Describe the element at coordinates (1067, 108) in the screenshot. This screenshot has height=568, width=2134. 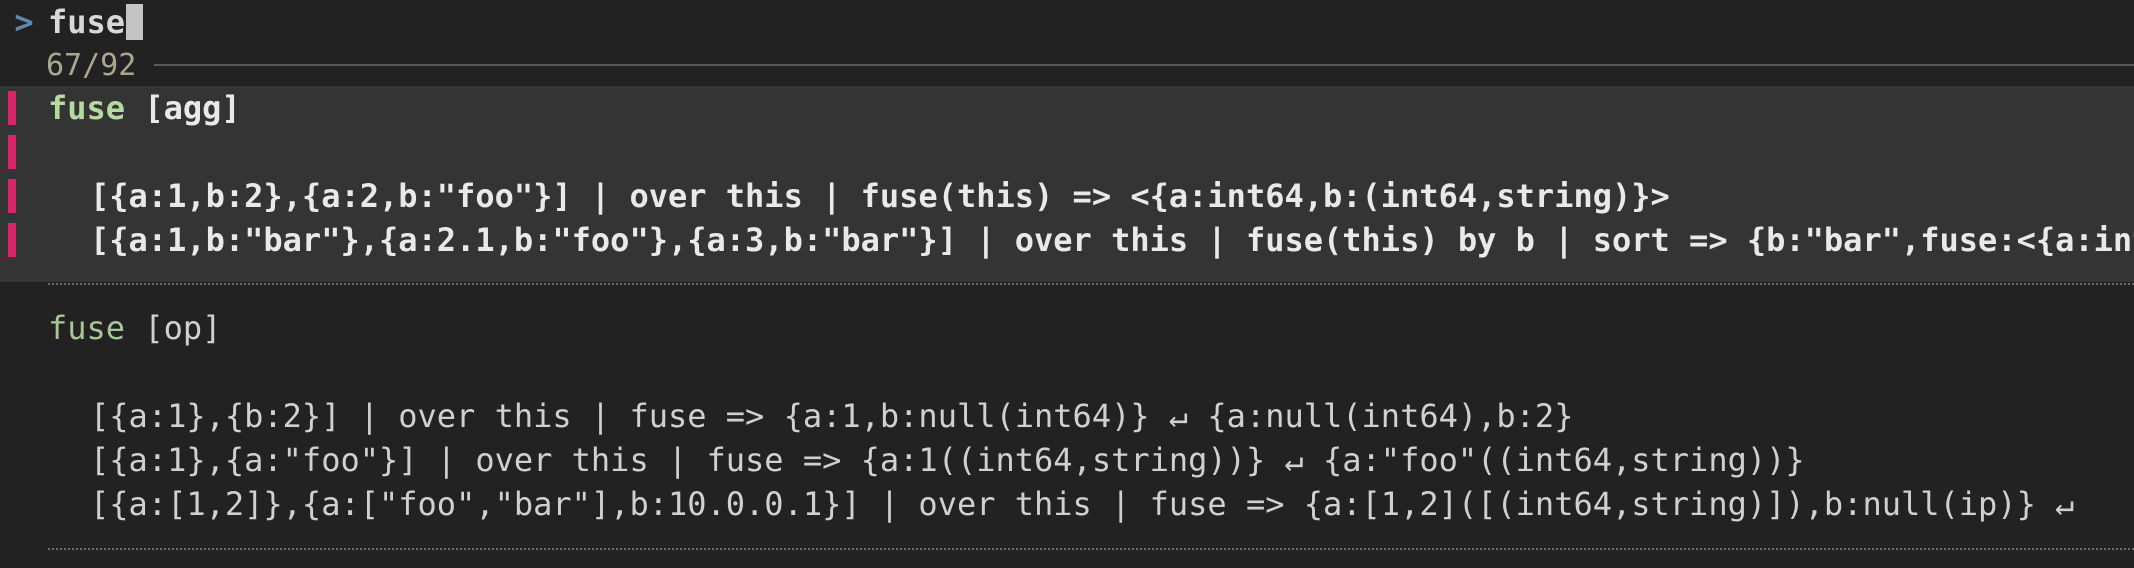
I see `result-title-line: fuse [agg]` at that location.